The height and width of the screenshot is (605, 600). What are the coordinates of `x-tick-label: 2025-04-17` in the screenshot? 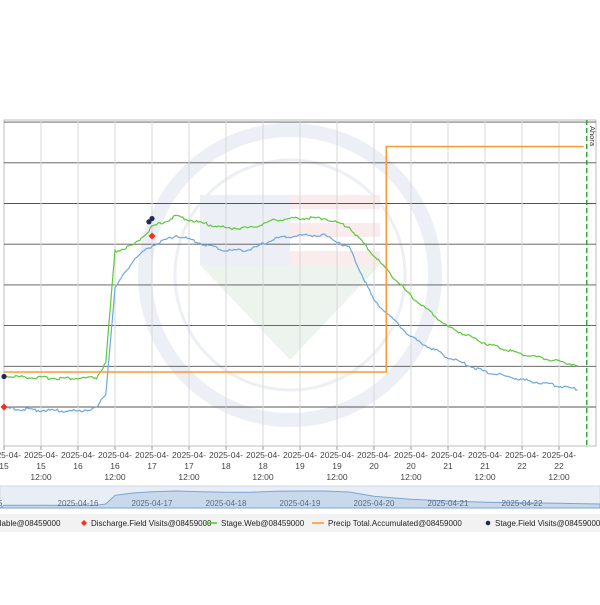 It's located at (152, 460).